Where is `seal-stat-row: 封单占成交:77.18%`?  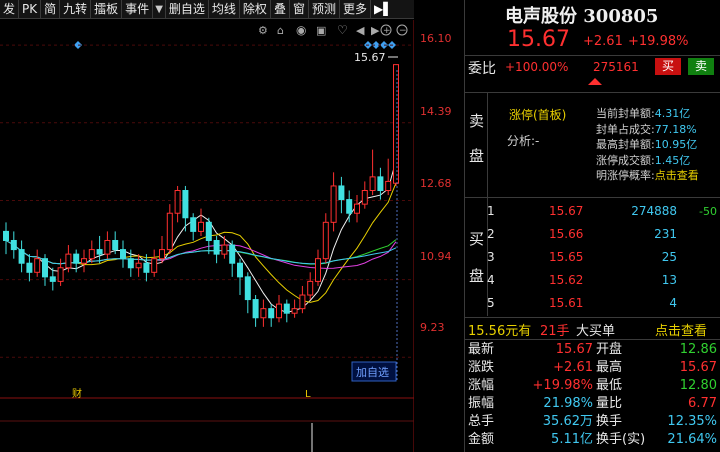
seal-stat-row: 封单占成交:77.18% is located at coordinates (646, 129).